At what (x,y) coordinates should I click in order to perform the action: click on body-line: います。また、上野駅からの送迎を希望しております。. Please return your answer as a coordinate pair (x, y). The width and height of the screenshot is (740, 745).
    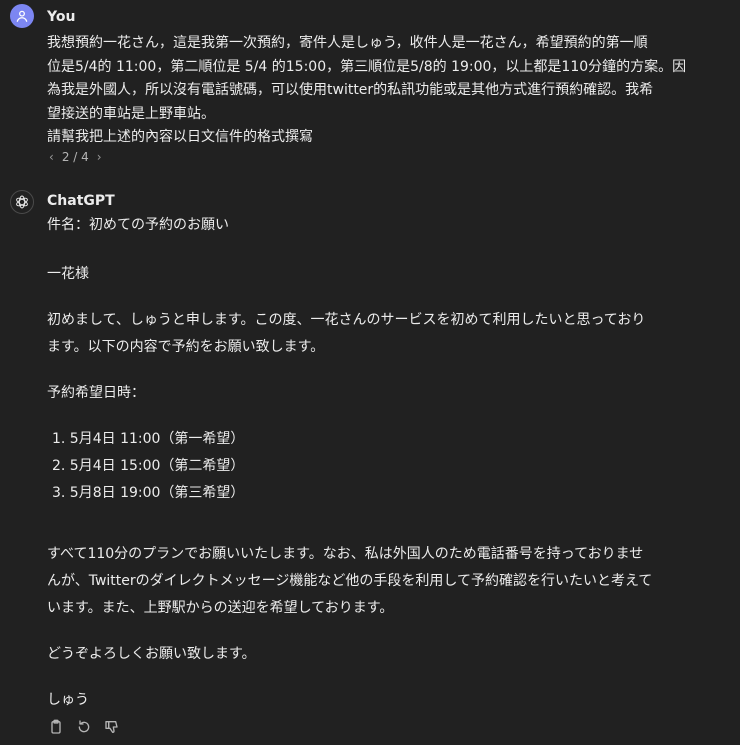
    Looking at the image, I should click on (220, 608).